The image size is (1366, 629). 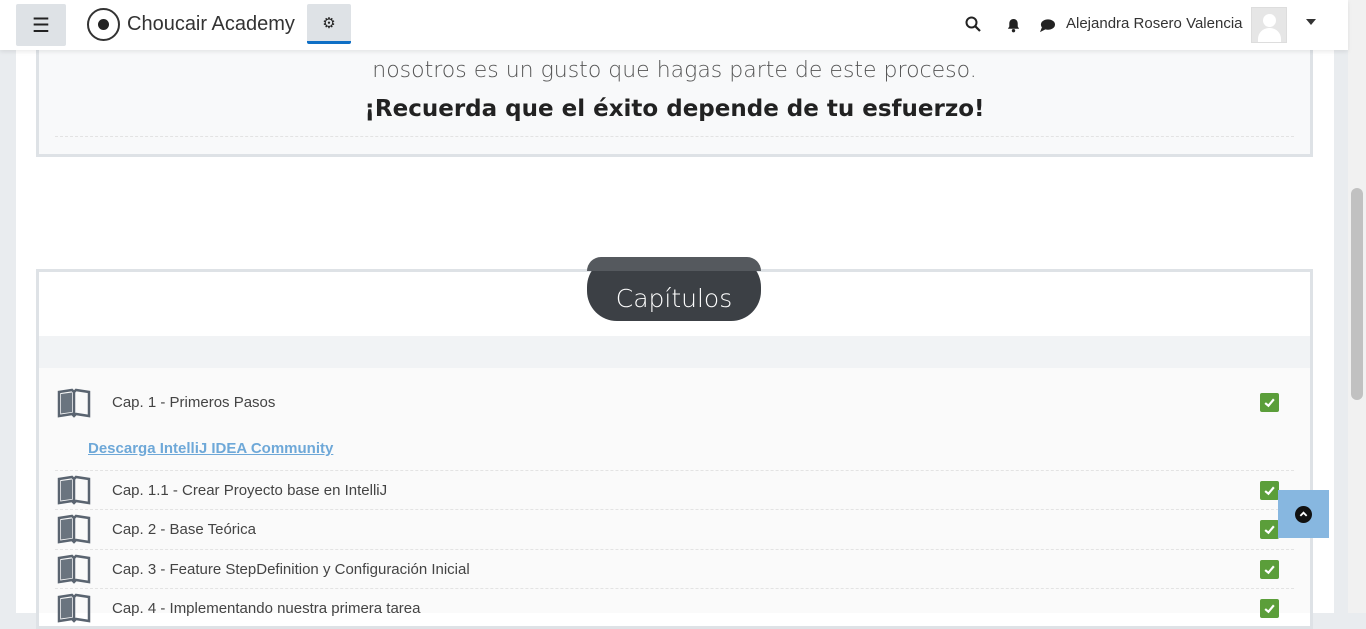 I want to click on divider, so click(x=674, y=136).